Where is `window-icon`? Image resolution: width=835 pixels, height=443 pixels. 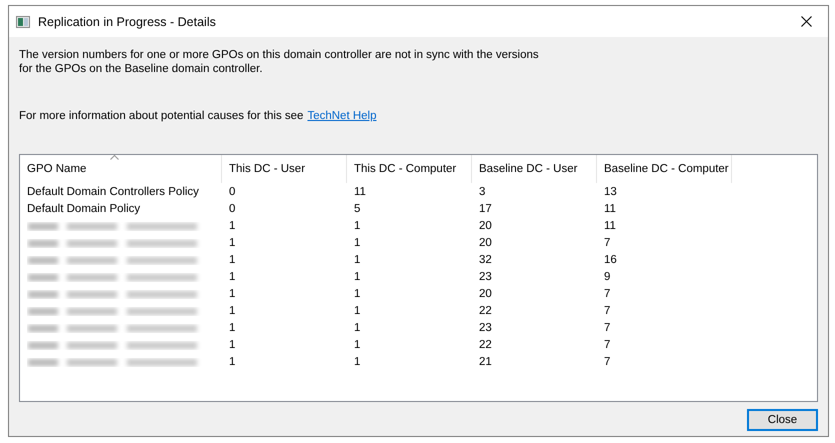
window-icon is located at coordinates (23, 22).